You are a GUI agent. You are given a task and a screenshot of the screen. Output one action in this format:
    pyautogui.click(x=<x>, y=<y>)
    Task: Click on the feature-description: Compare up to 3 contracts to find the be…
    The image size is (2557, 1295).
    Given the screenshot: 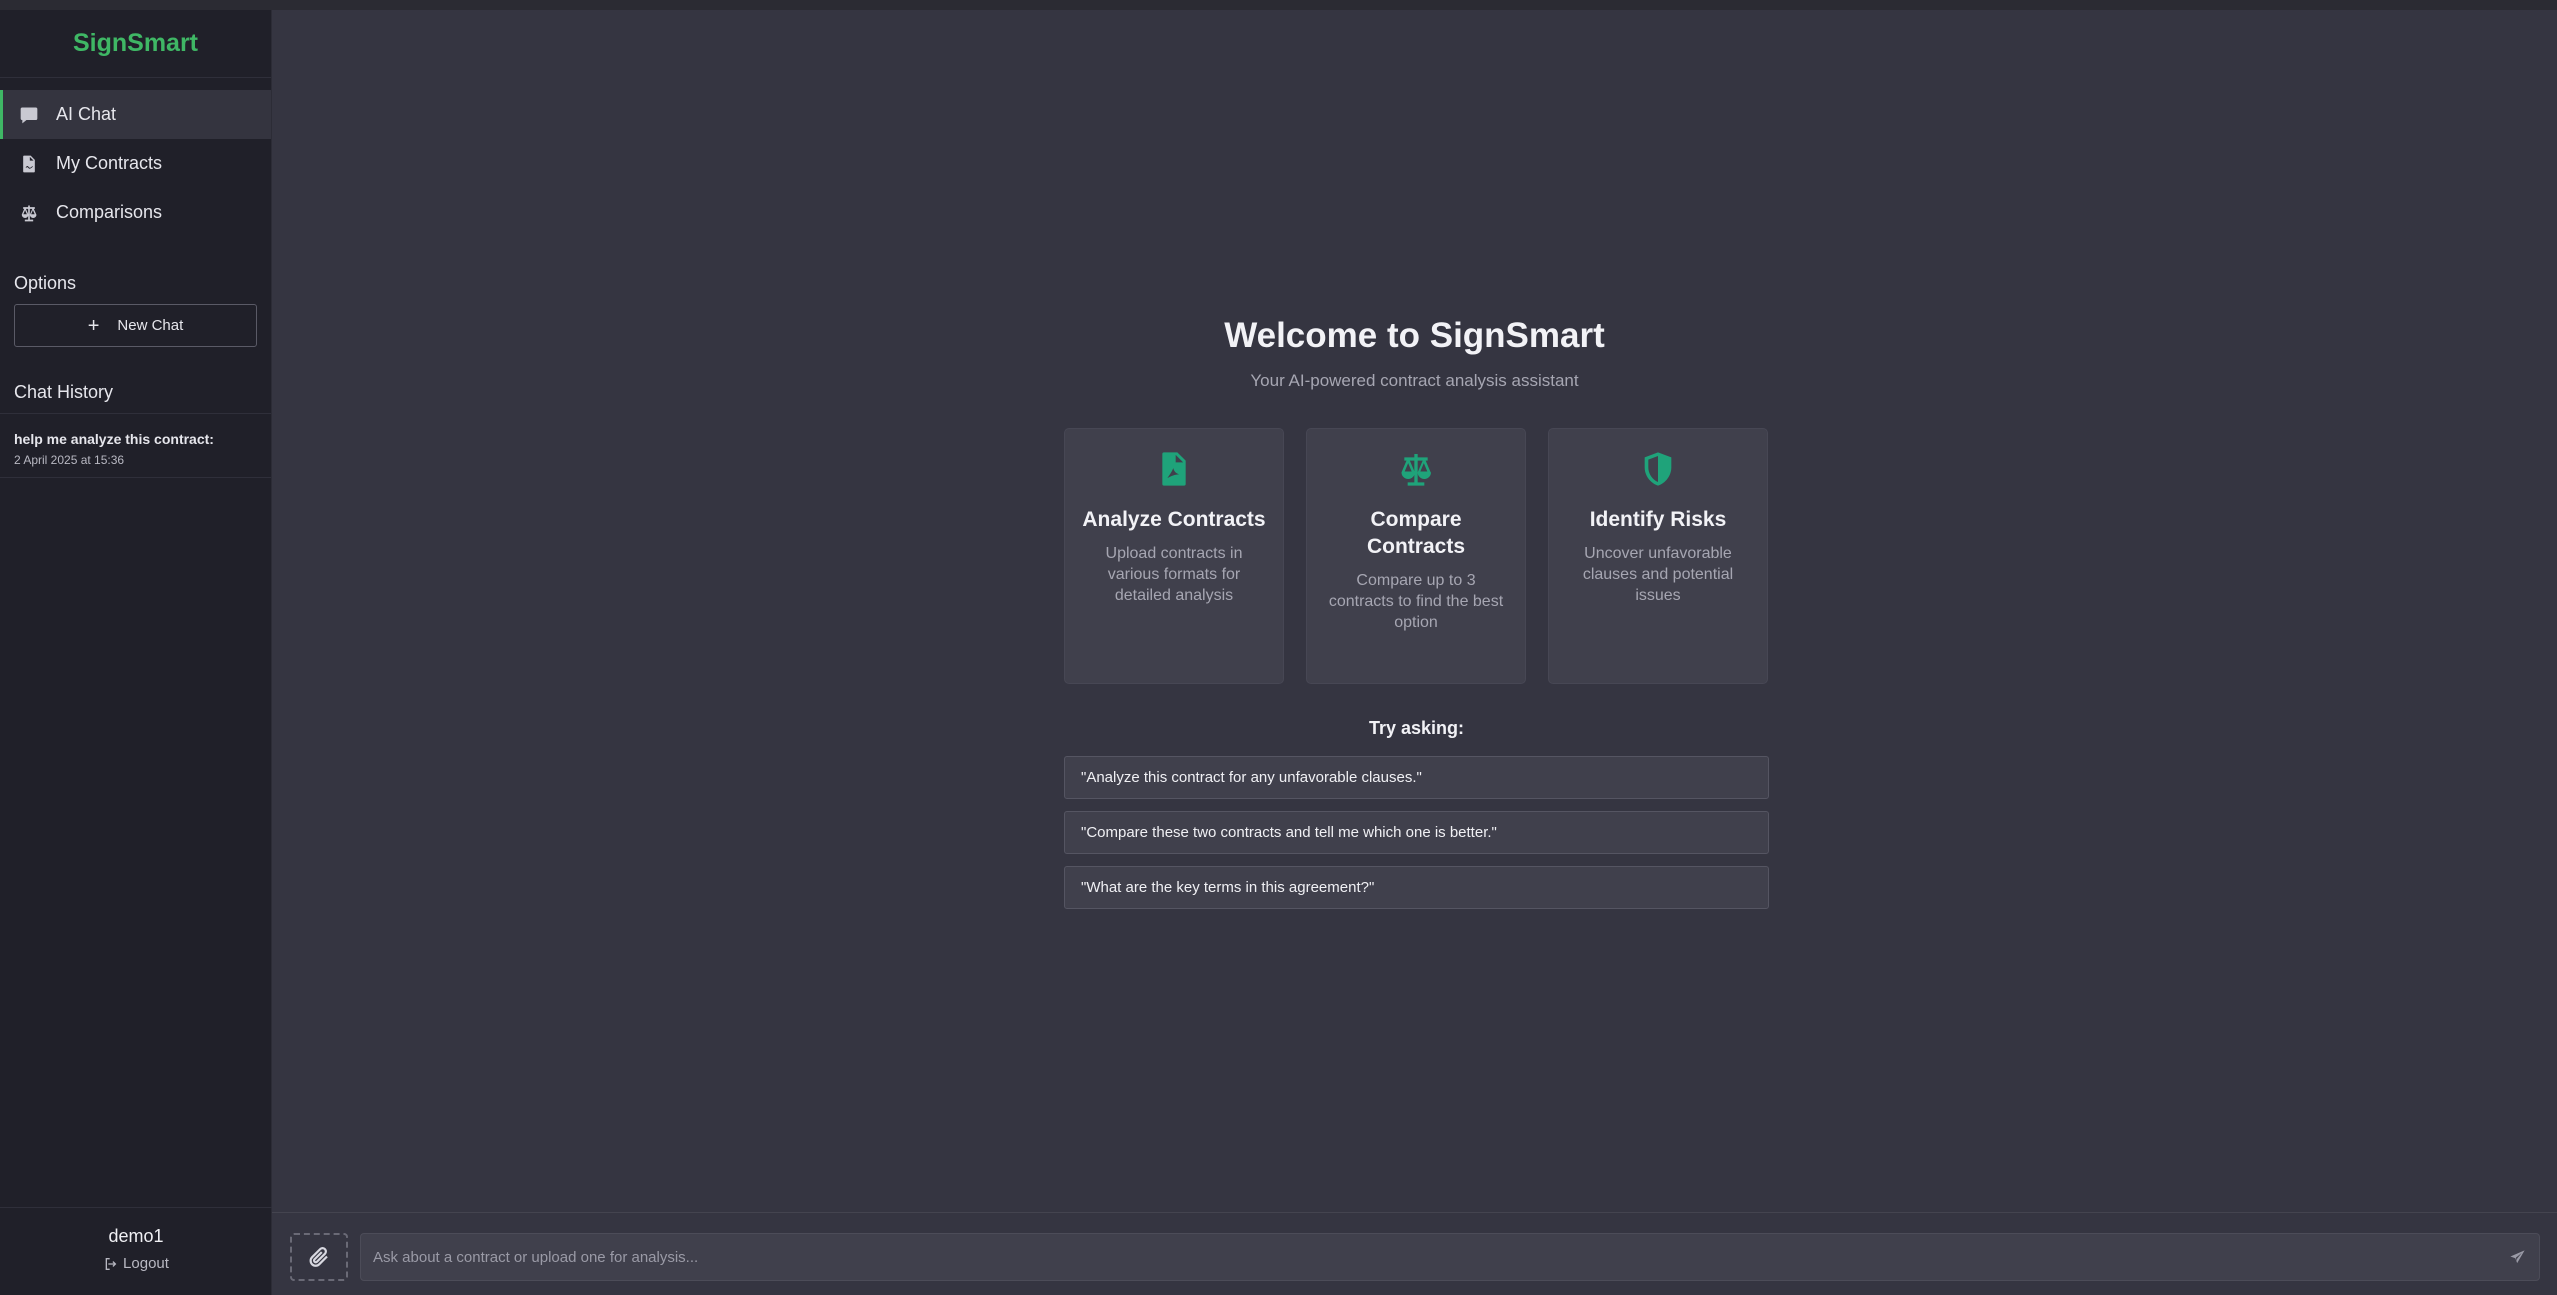 What is the action you would take?
    pyautogui.click(x=1416, y=601)
    